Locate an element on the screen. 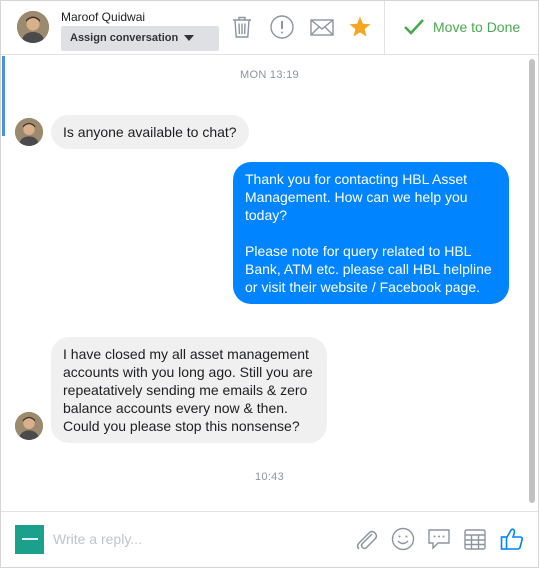 The height and width of the screenshot is (568, 539). page-logo is located at coordinates (29, 539).